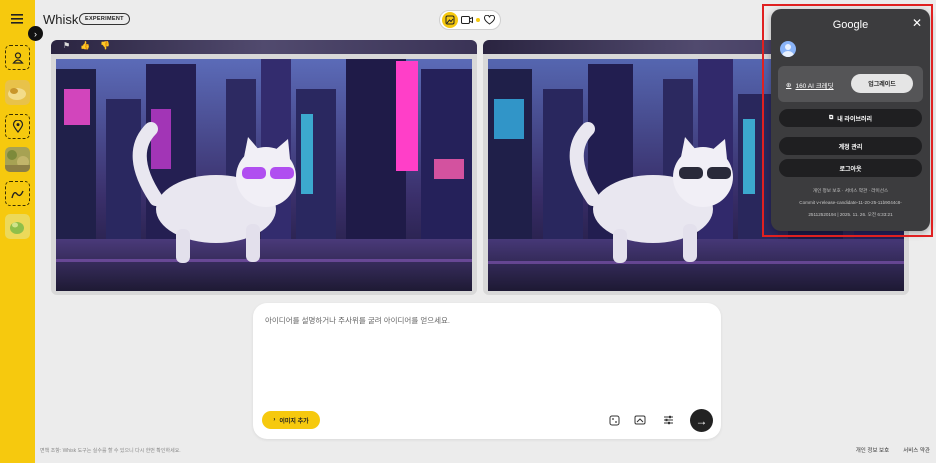  I want to click on close-icon: ✕, so click(917, 23).